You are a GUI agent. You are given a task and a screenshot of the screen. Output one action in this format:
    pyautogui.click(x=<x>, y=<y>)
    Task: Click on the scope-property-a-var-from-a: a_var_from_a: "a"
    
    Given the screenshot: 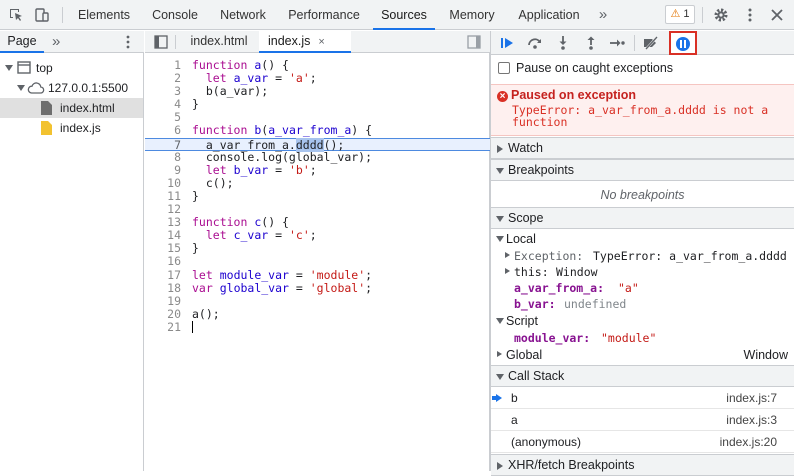 What is the action you would take?
    pyautogui.click(x=642, y=288)
    